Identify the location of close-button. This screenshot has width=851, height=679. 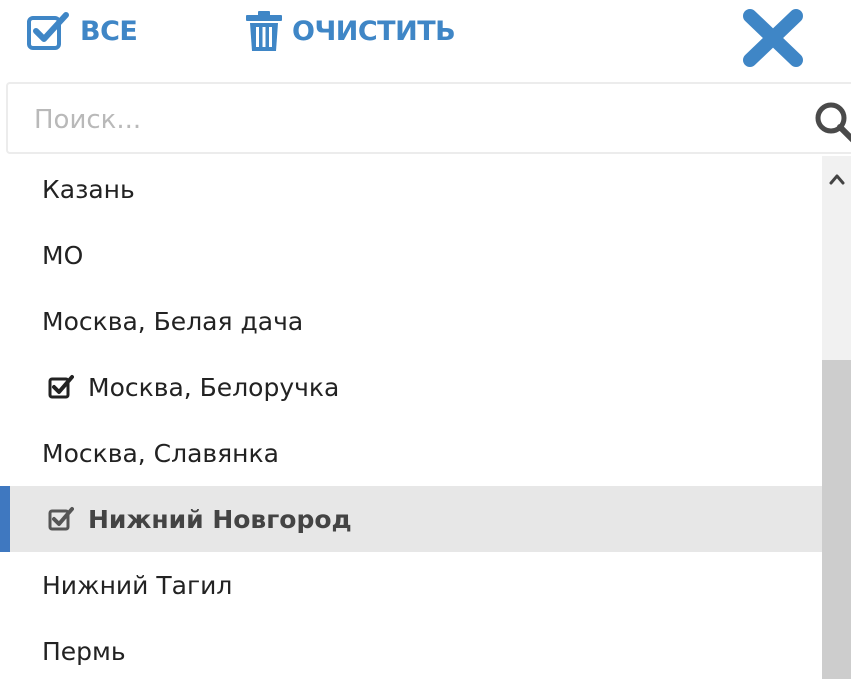
(773, 38).